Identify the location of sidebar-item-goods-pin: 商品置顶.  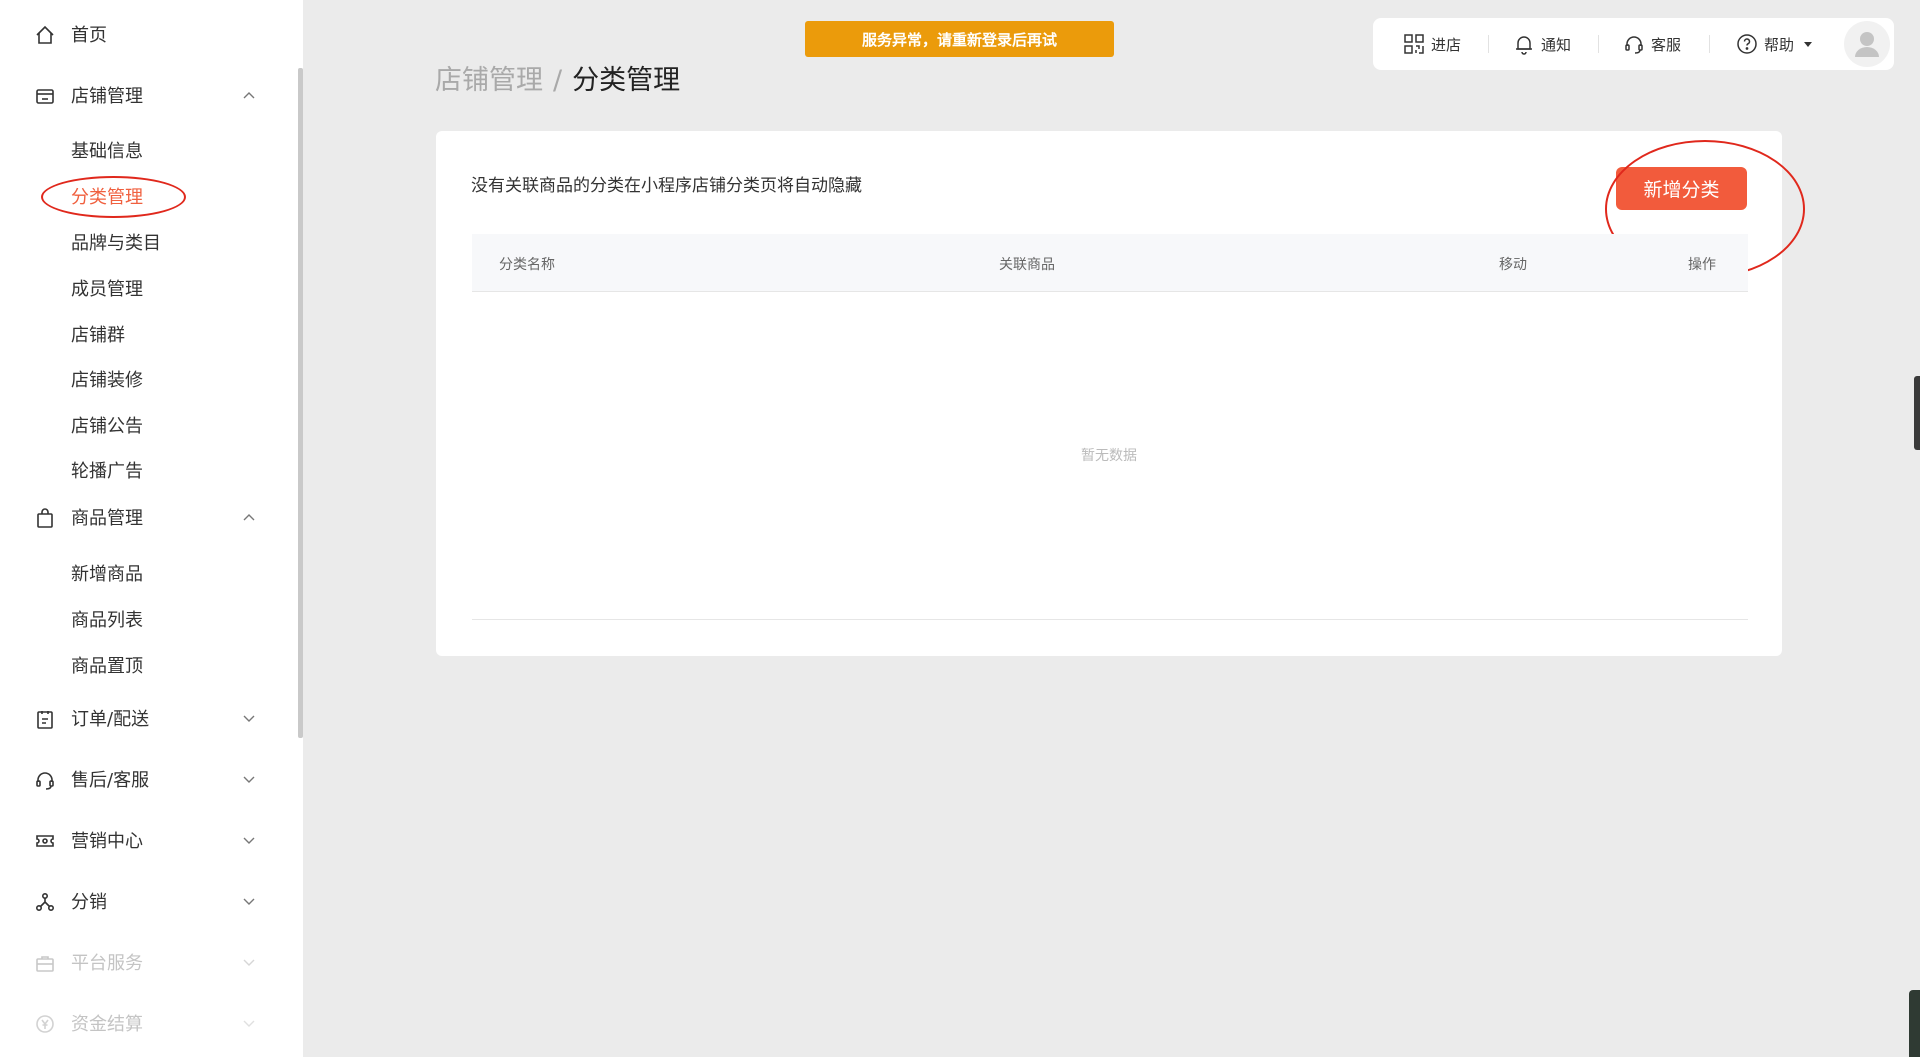
(145, 663).